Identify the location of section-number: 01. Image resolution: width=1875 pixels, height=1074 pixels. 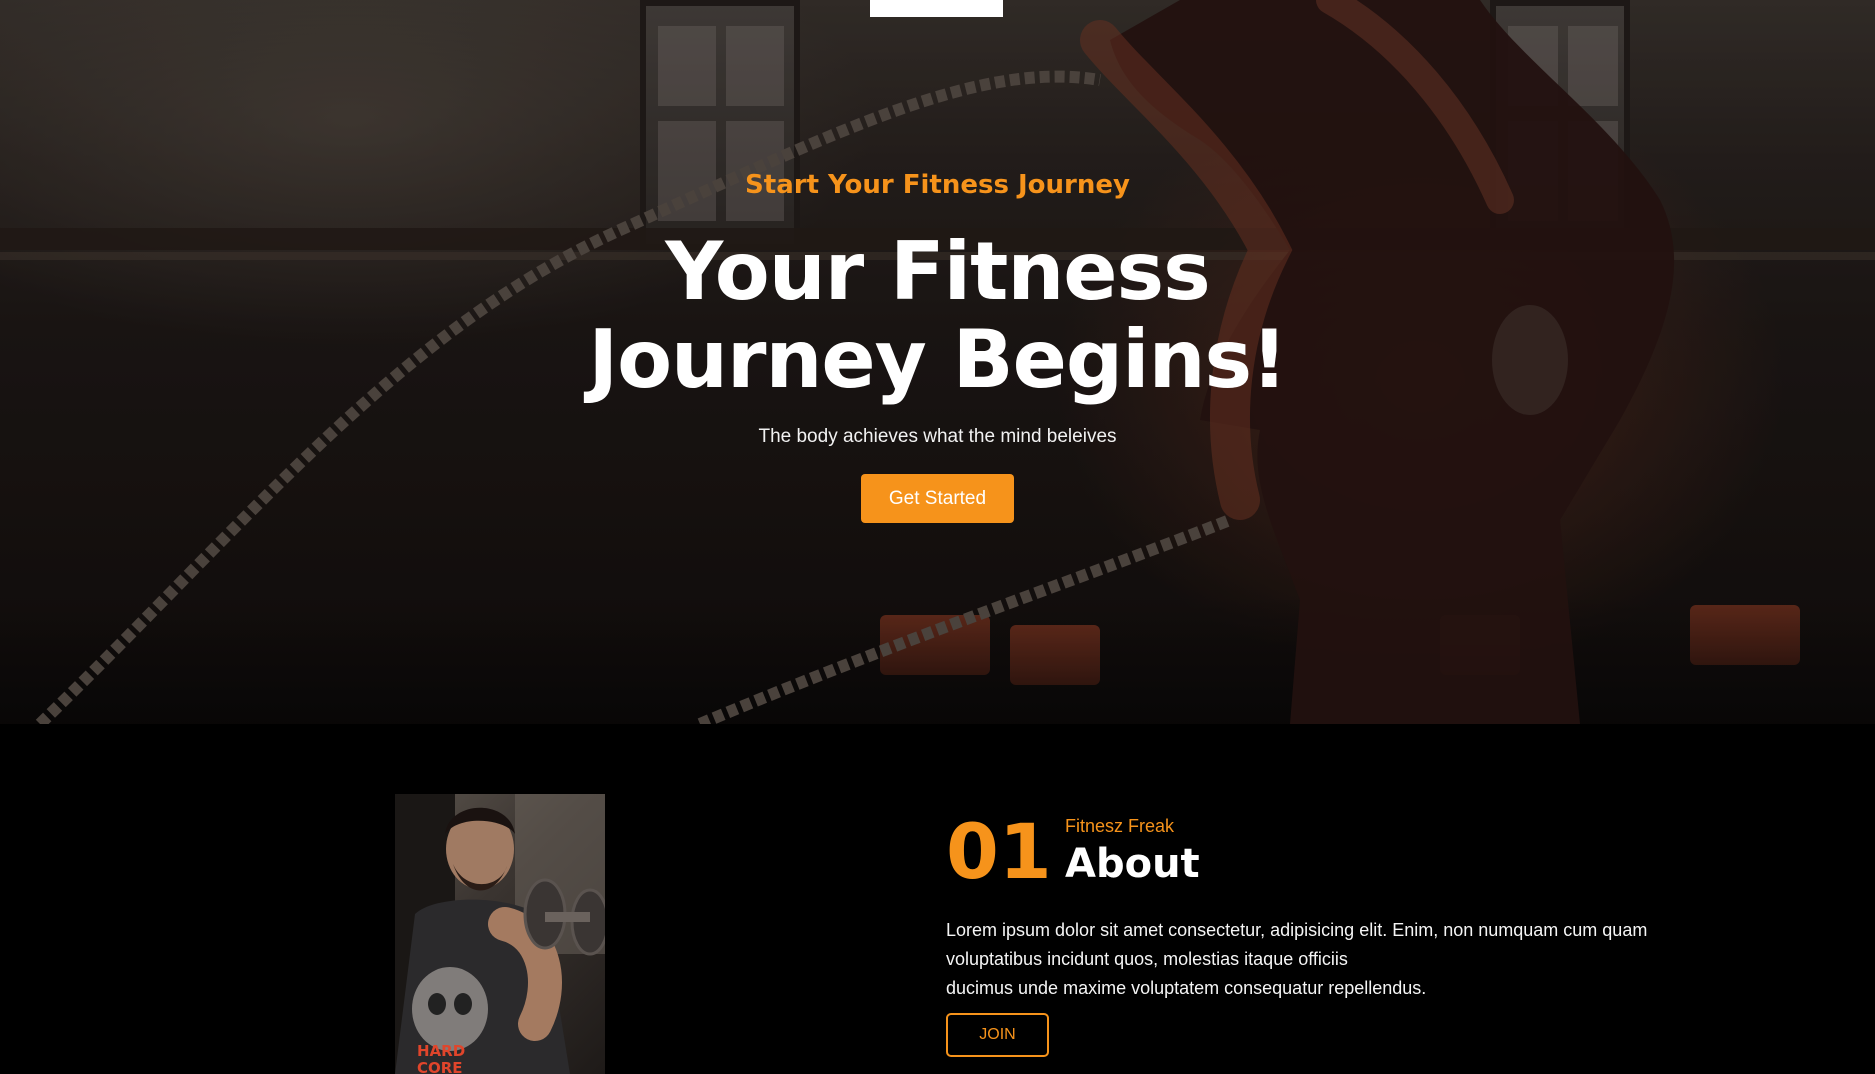
(999, 851).